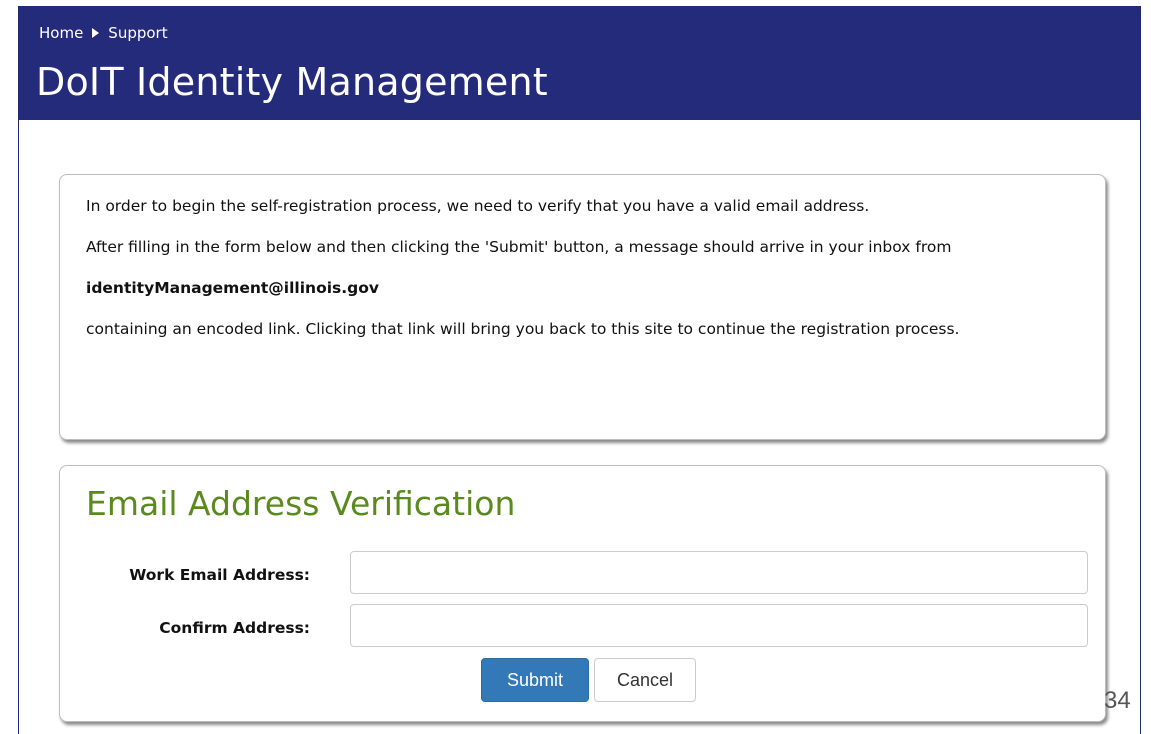  Describe the element at coordinates (645, 680) in the screenshot. I see `cancel-button: Cancel` at that location.